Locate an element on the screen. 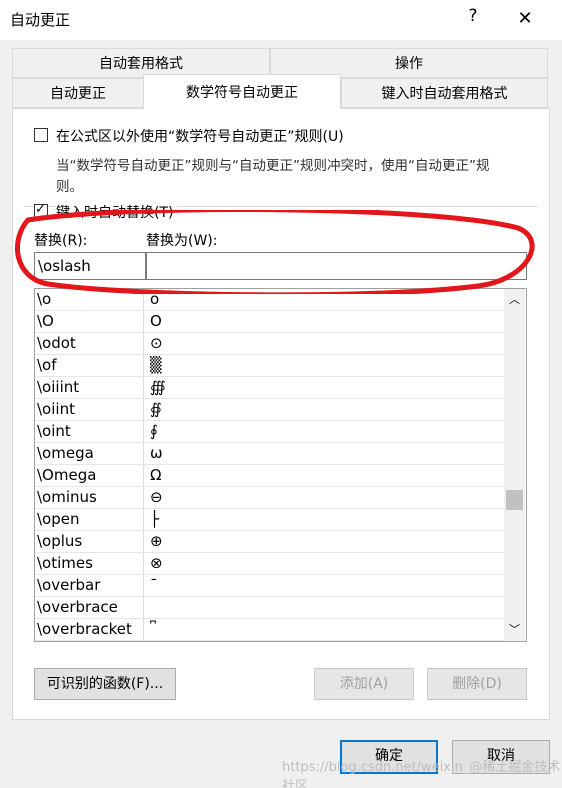  scroll-down-icon: ﹀ is located at coordinates (514, 629).